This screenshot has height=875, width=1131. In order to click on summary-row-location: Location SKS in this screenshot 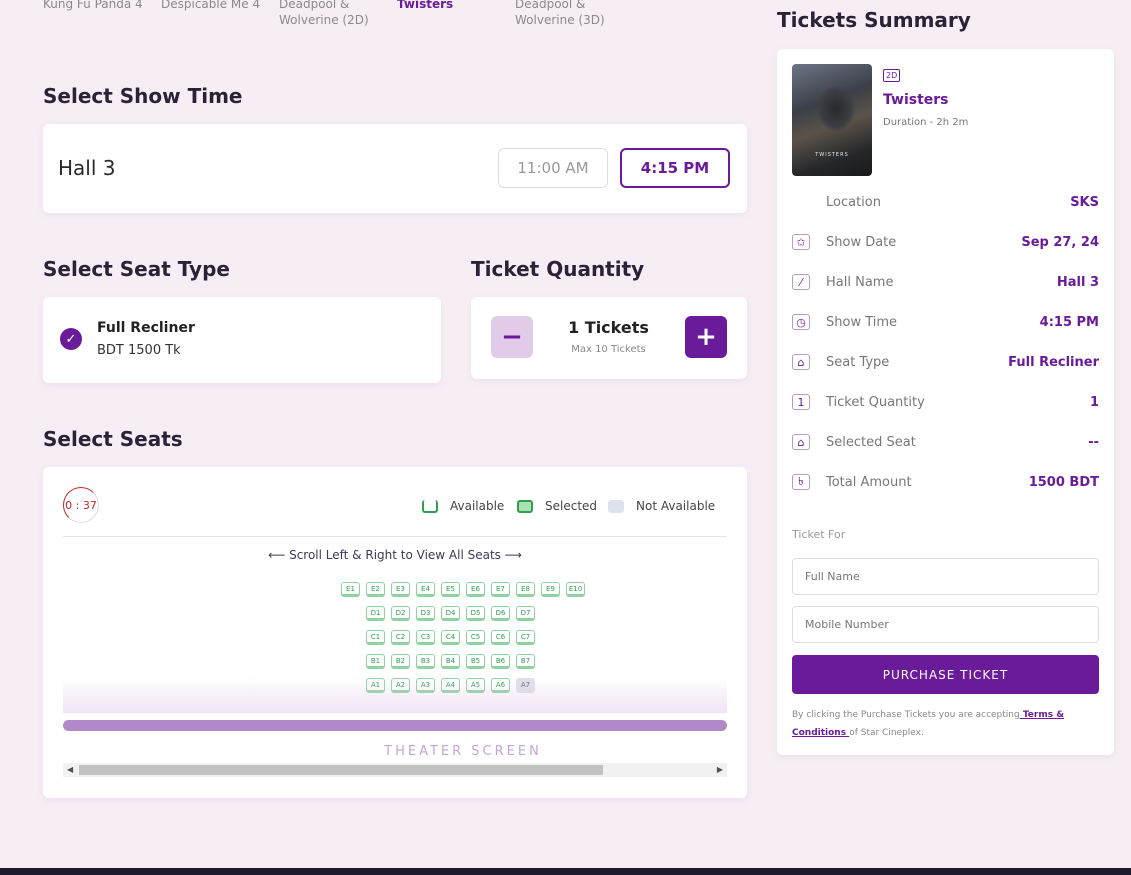, I will do `click(945, 203)`.